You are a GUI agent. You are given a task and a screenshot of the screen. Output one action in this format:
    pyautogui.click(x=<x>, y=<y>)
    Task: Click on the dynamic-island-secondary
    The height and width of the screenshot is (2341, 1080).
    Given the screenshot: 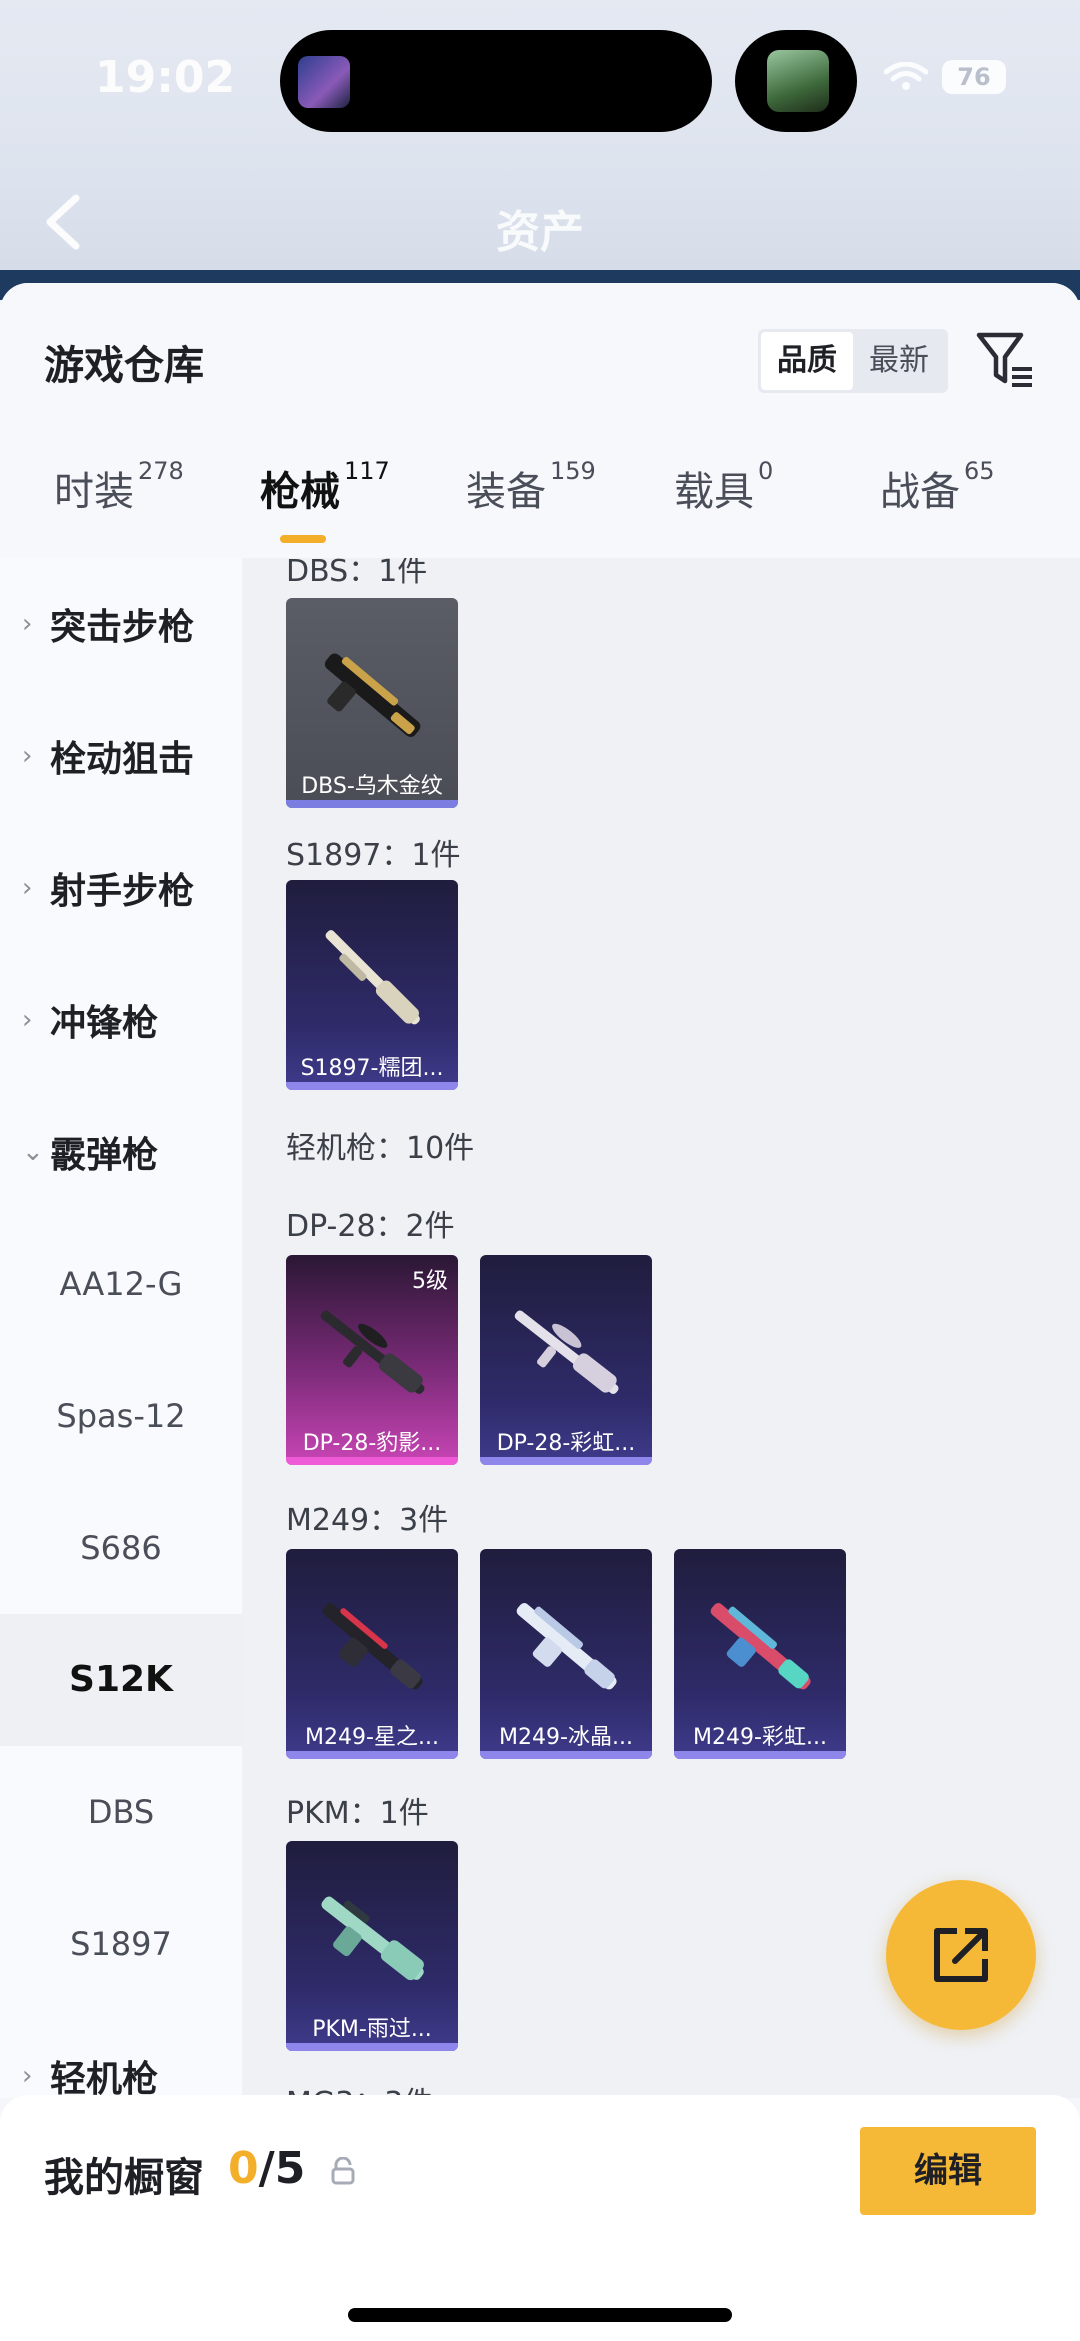 What is the action you would take?
    pyautogui.click(x=796, y=81)
    